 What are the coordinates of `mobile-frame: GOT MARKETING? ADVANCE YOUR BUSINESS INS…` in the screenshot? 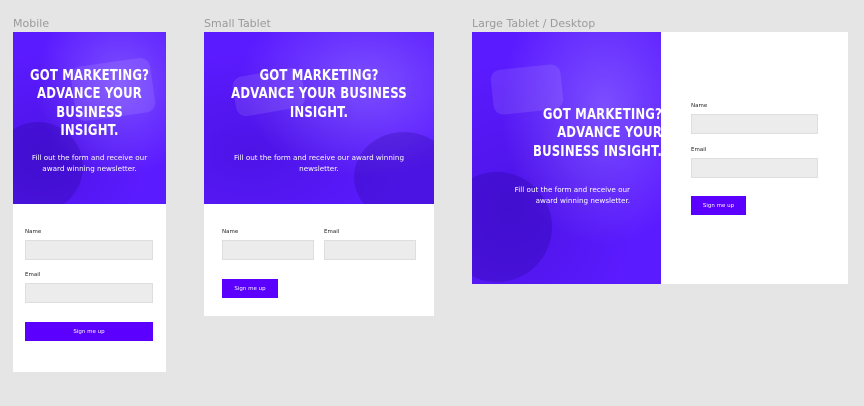 It's located at (89, 202).